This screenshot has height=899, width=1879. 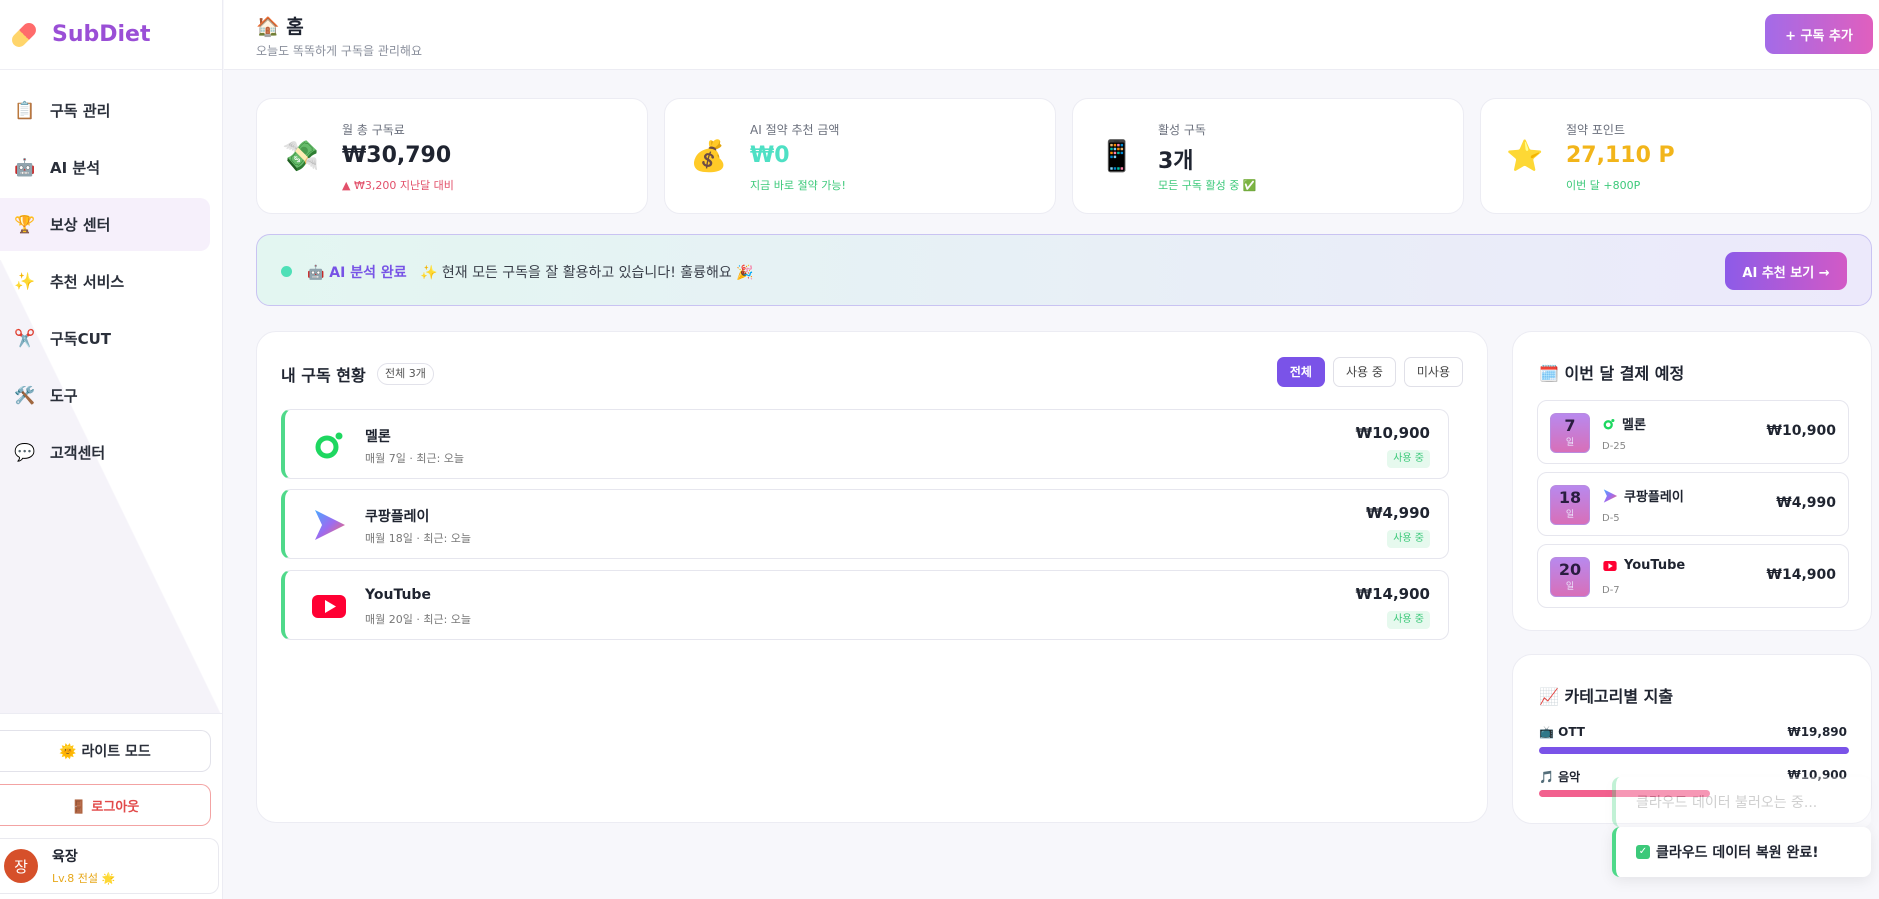 I want to click on subscription-row: YouTube 매월 20일 · 최근: 오늘 ₩14,900 사용 중, so click(x=865, y=605).